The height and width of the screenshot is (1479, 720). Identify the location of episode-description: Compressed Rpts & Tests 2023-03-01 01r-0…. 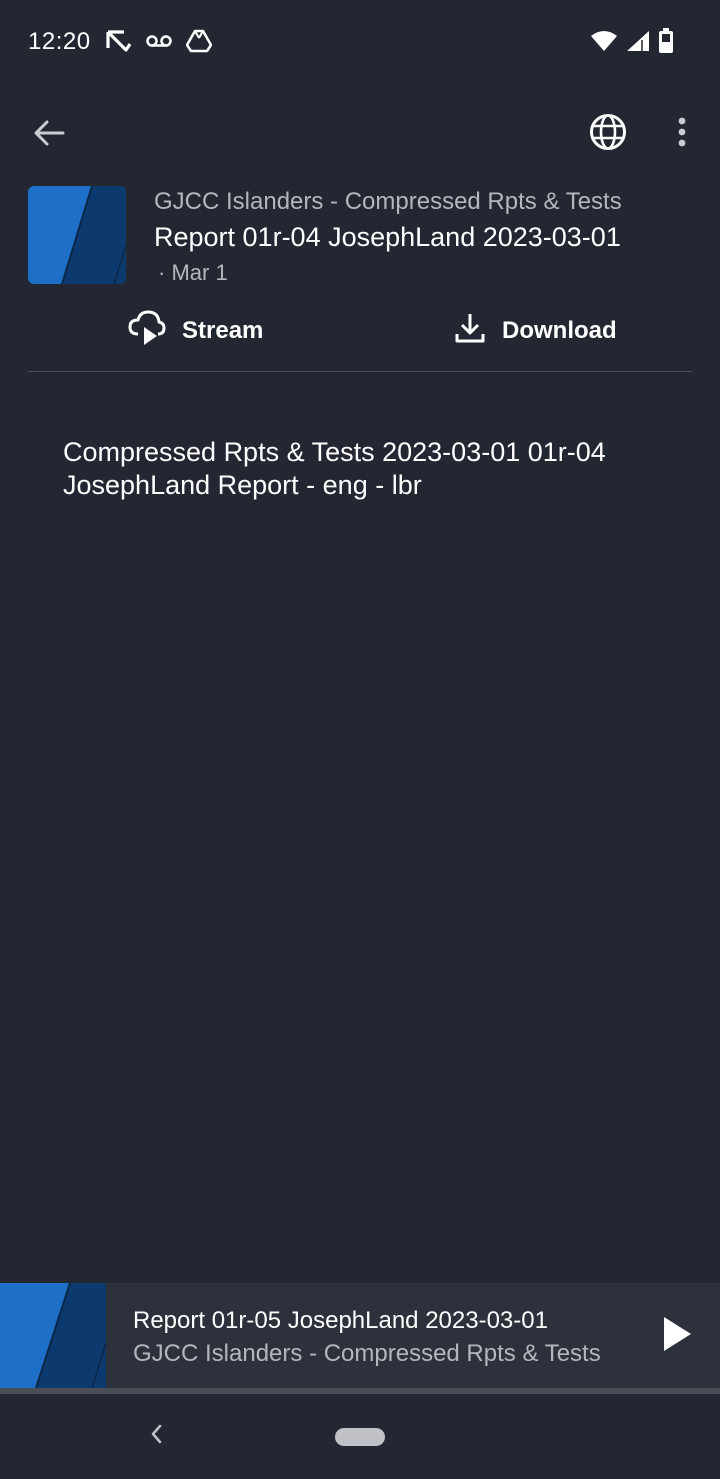
(334, 468).